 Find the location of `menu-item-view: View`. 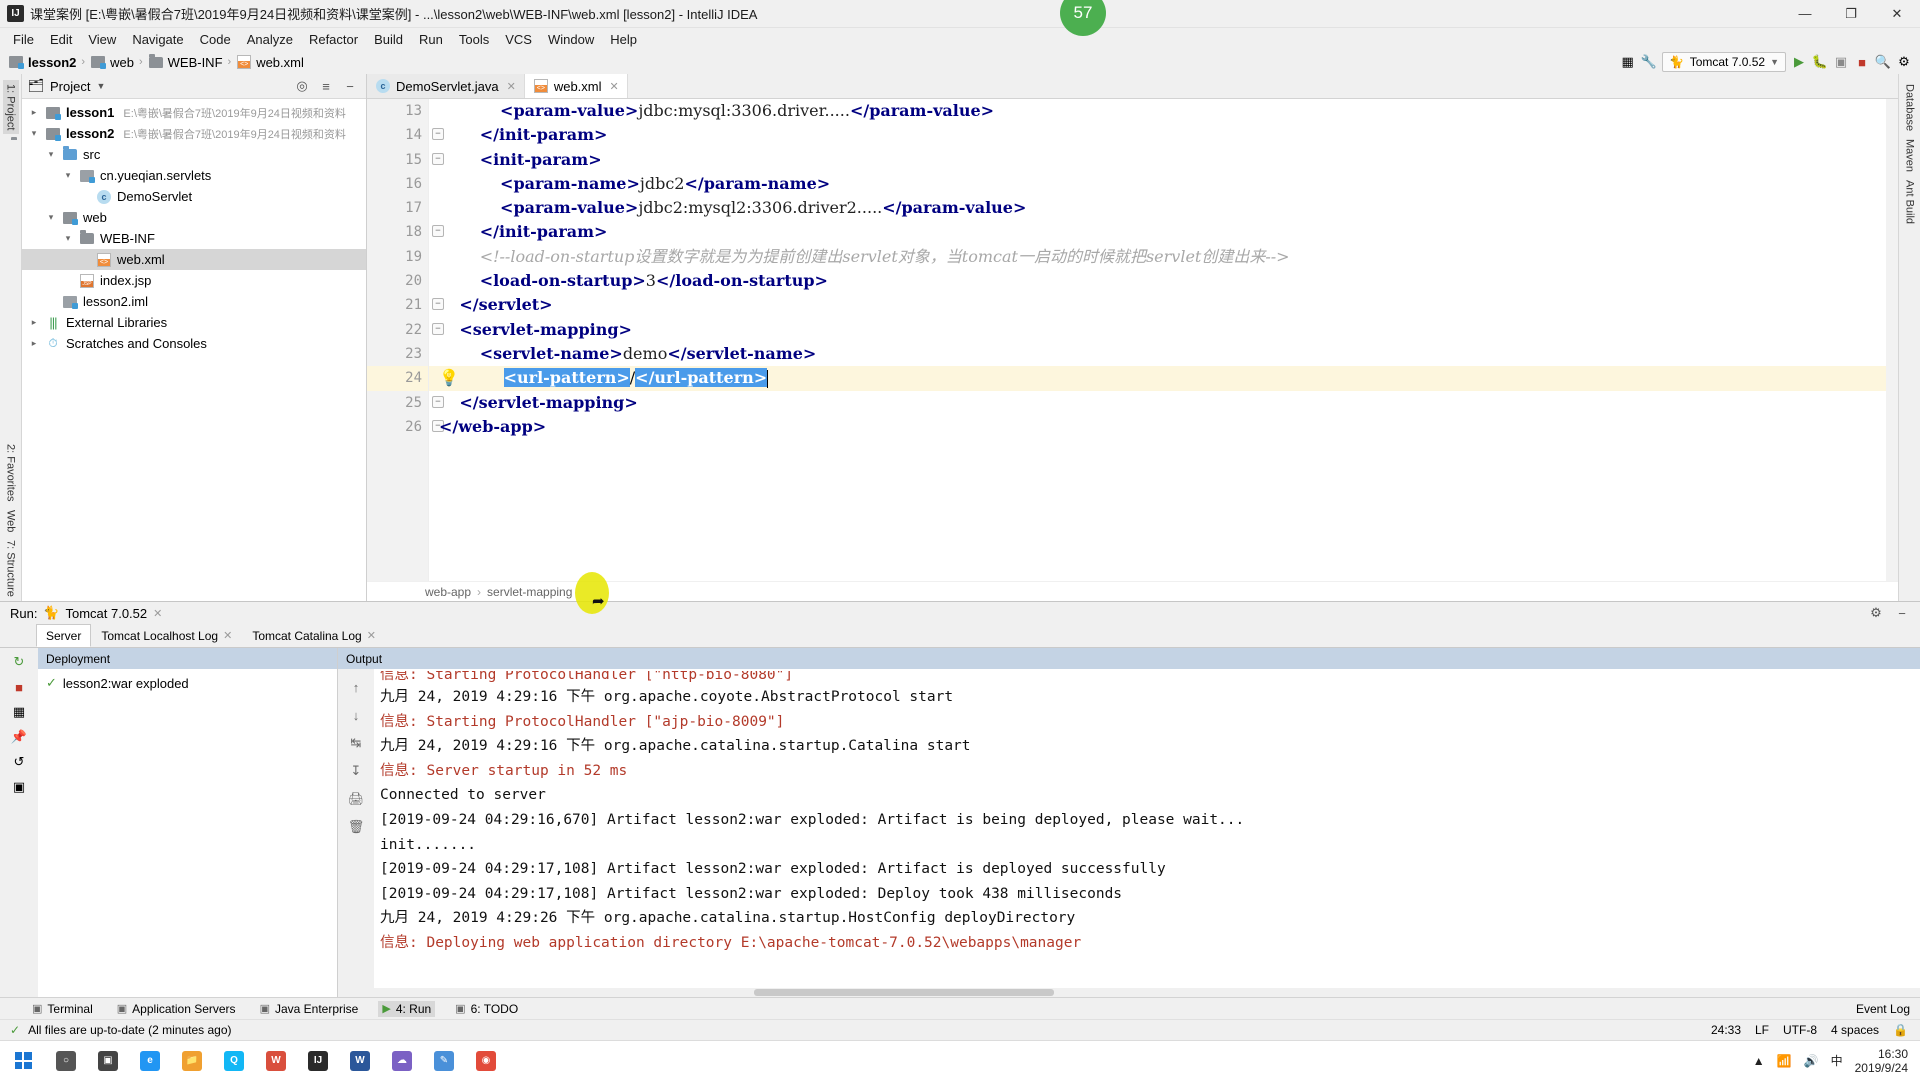

menu-item-view: View is located at coordinates (102, 39).